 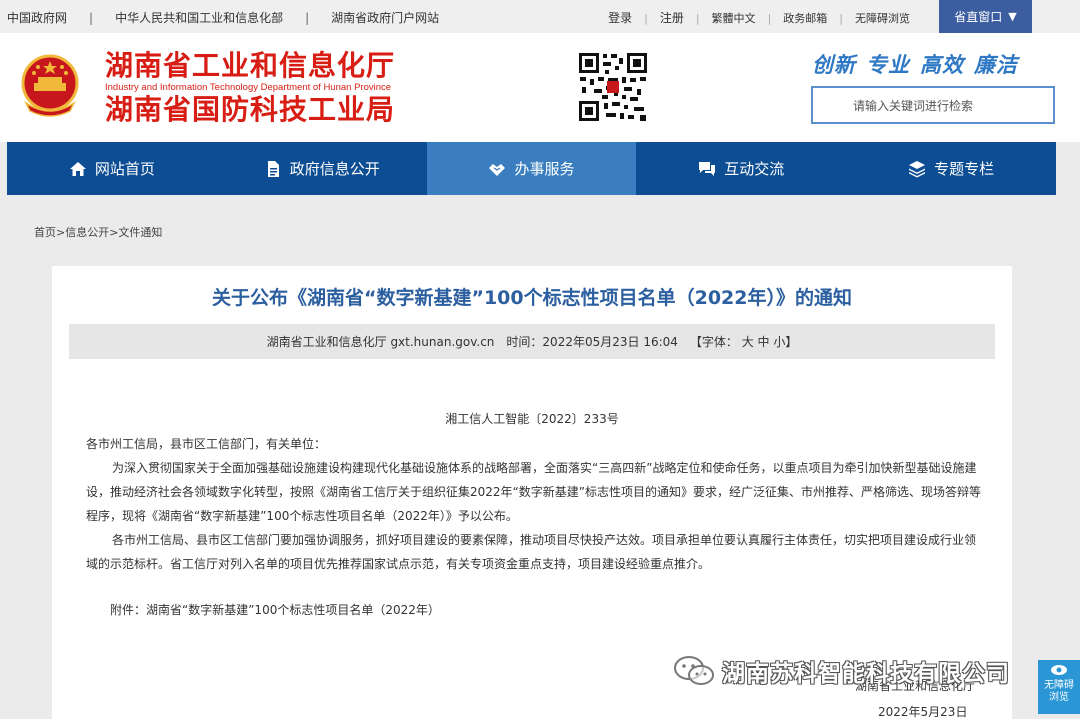 I want to click on link-gov-cn: 中国政府网, so click(x=37, y=17).